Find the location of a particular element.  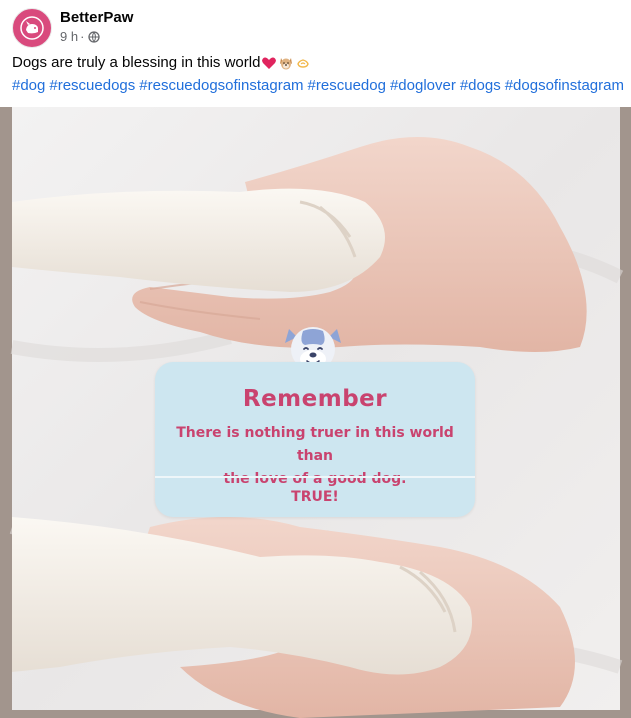

post-time: 9 h is located at coordinates (69, 36).